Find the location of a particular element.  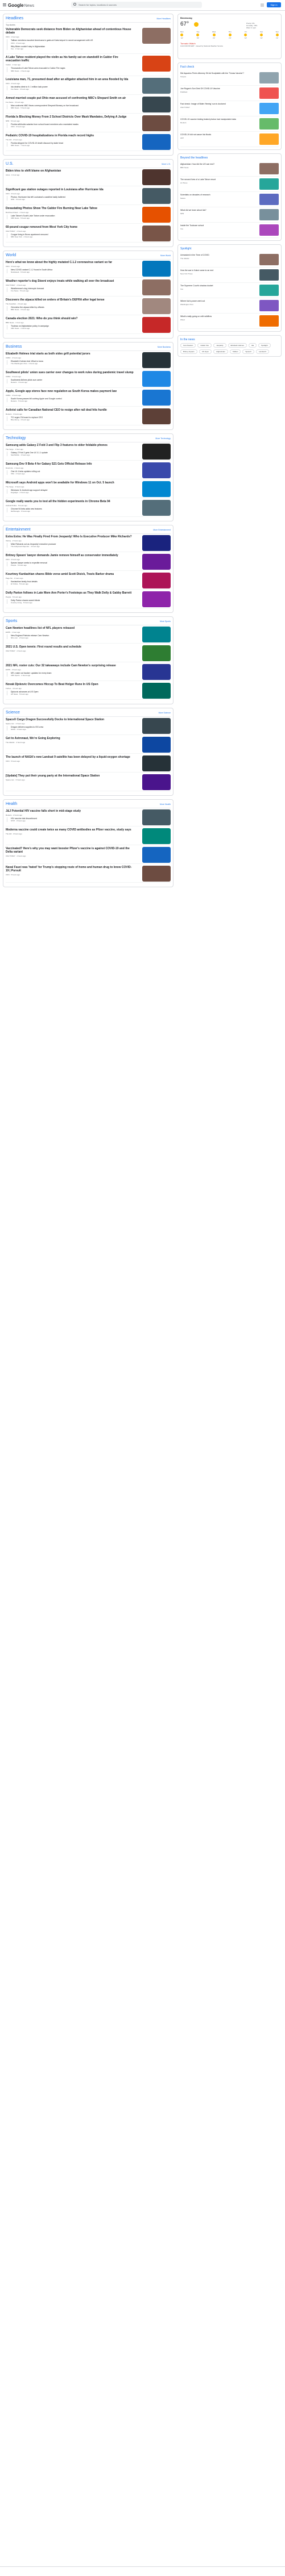

section-title: Entertainment is located at coordinates (18, 530).